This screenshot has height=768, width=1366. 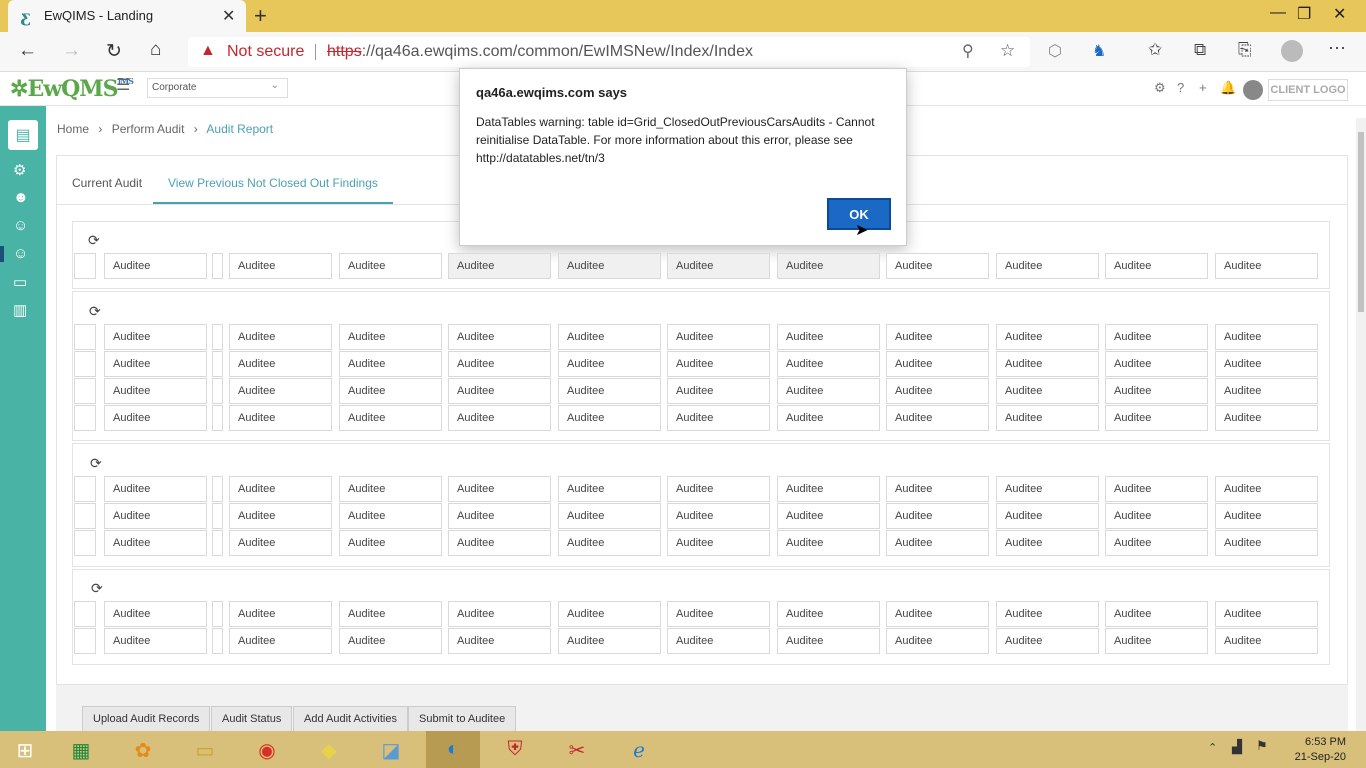 I want to click on sidebar-user-settings-icon: ☺, so click(x=20, y=225).